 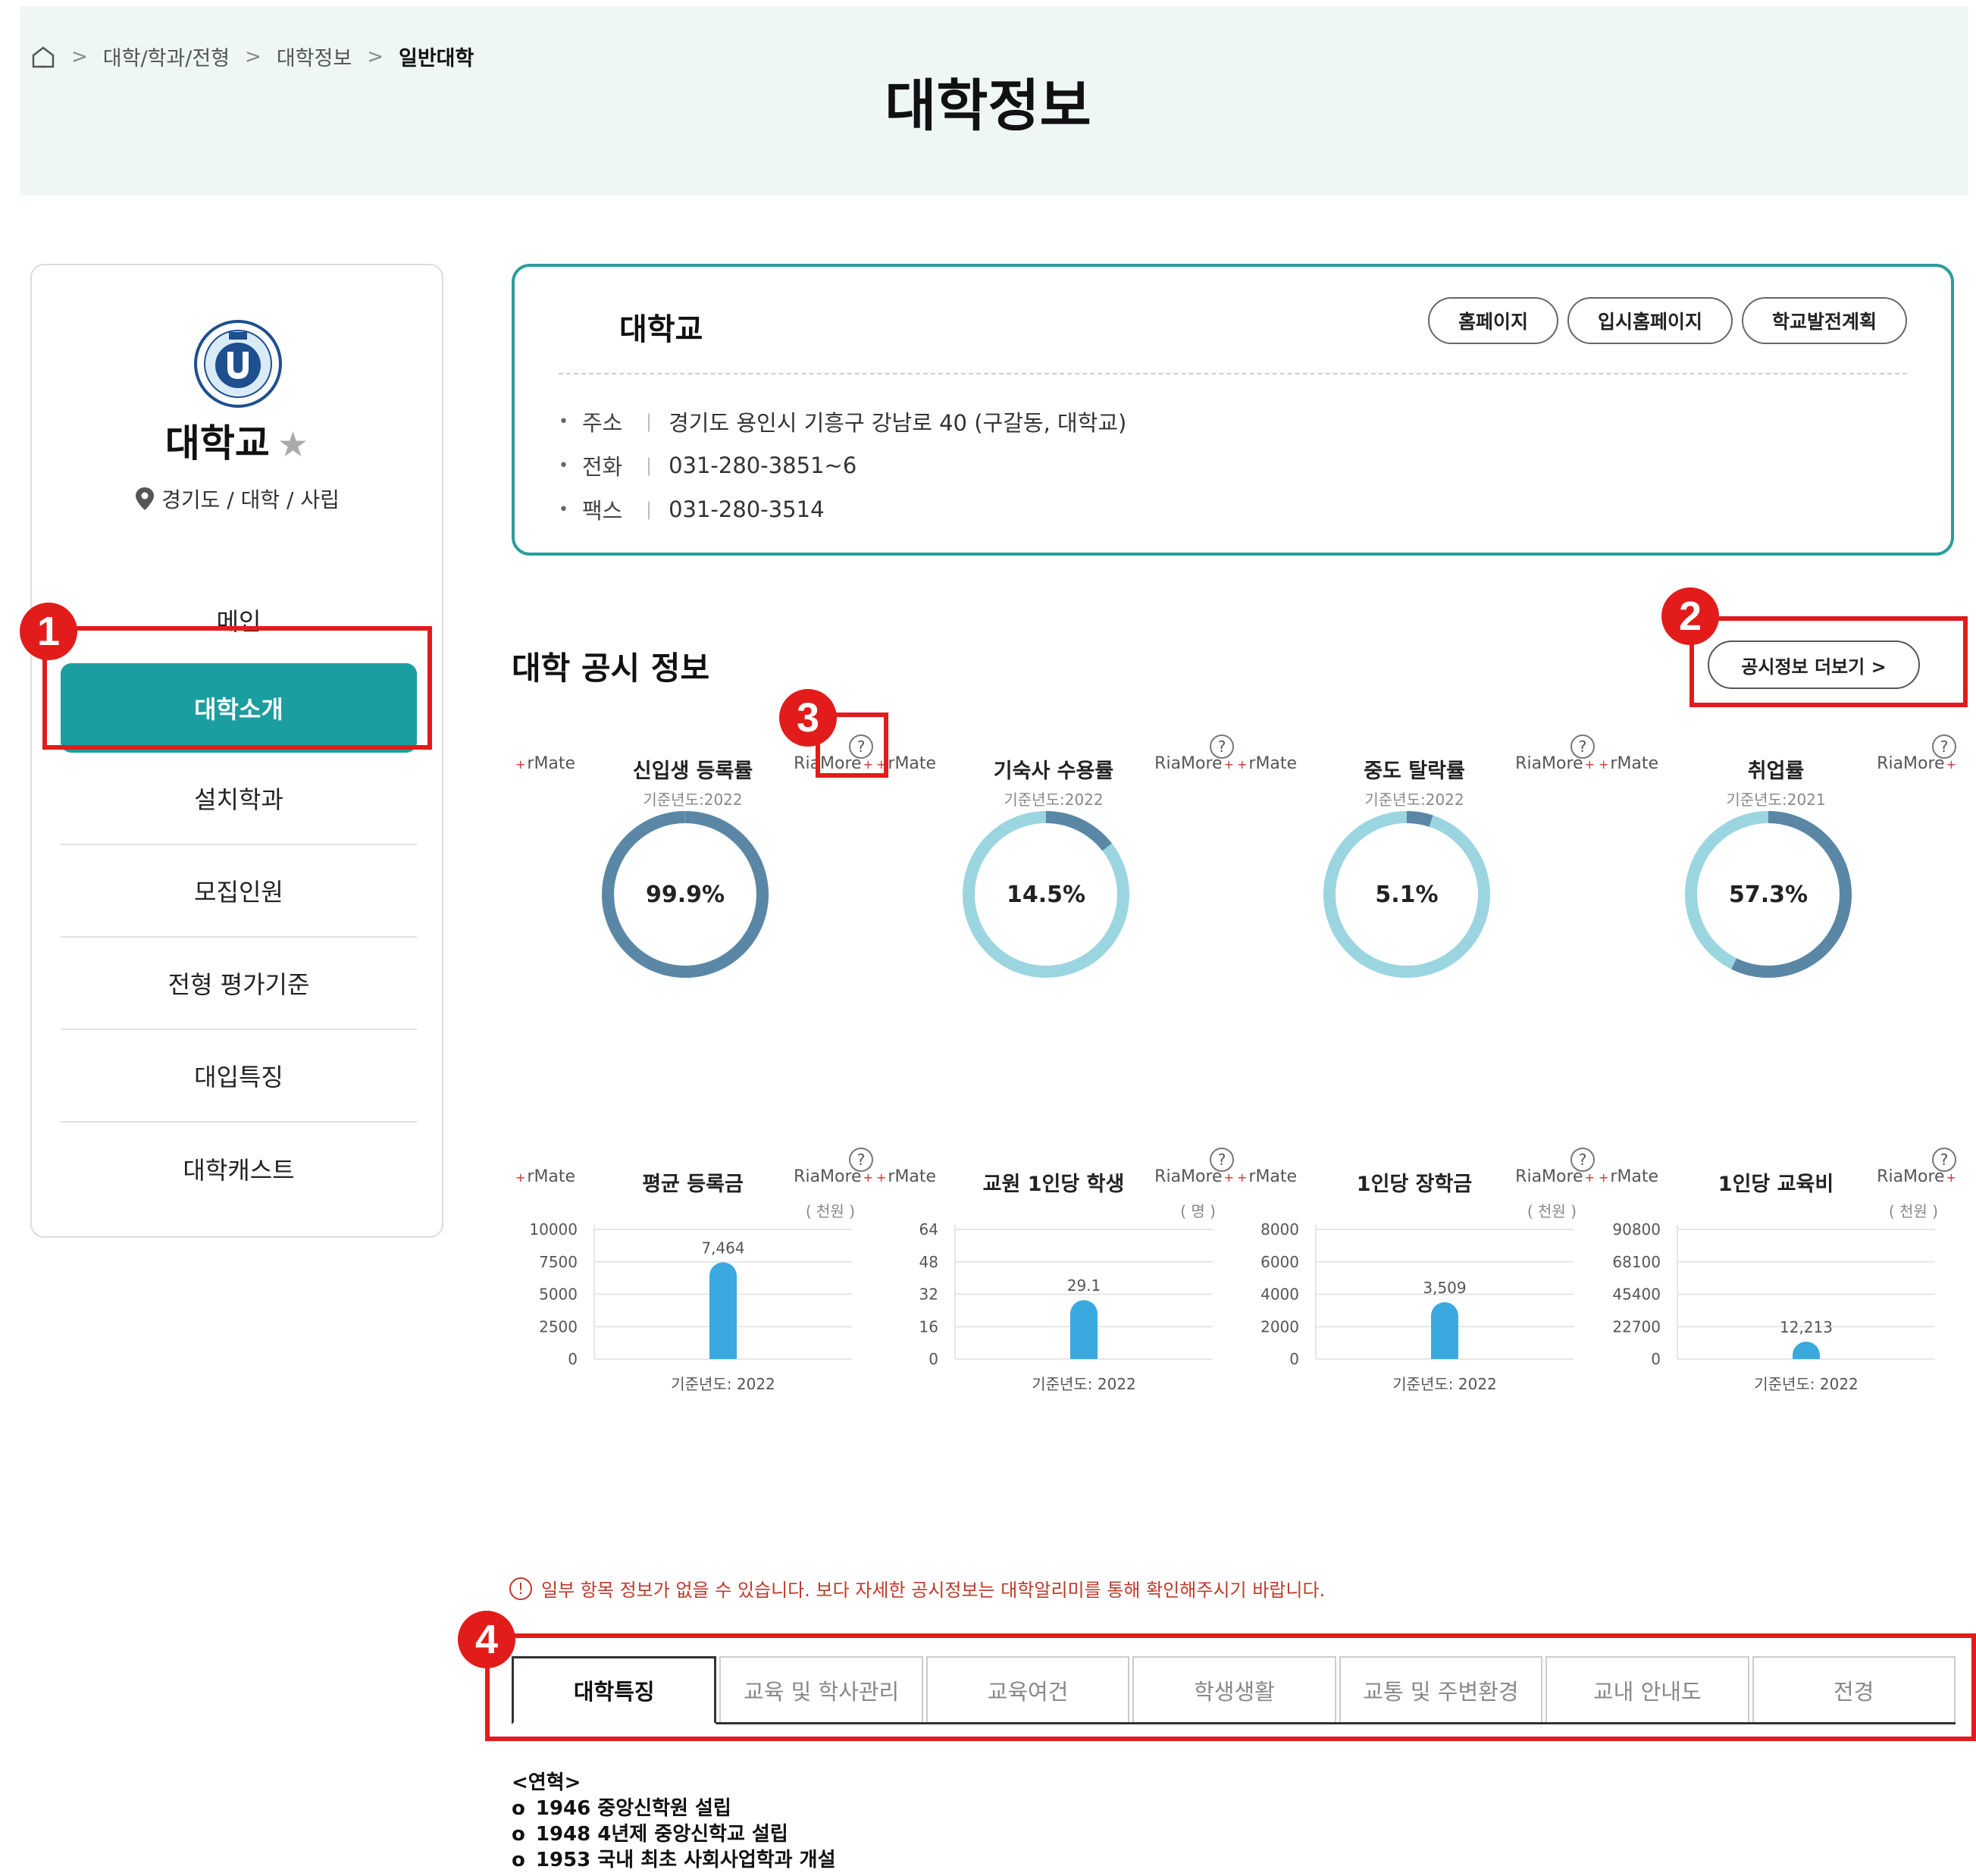 I want to click on sidebar-item-recruitment: 모집인원, so click(x=239, y=891).